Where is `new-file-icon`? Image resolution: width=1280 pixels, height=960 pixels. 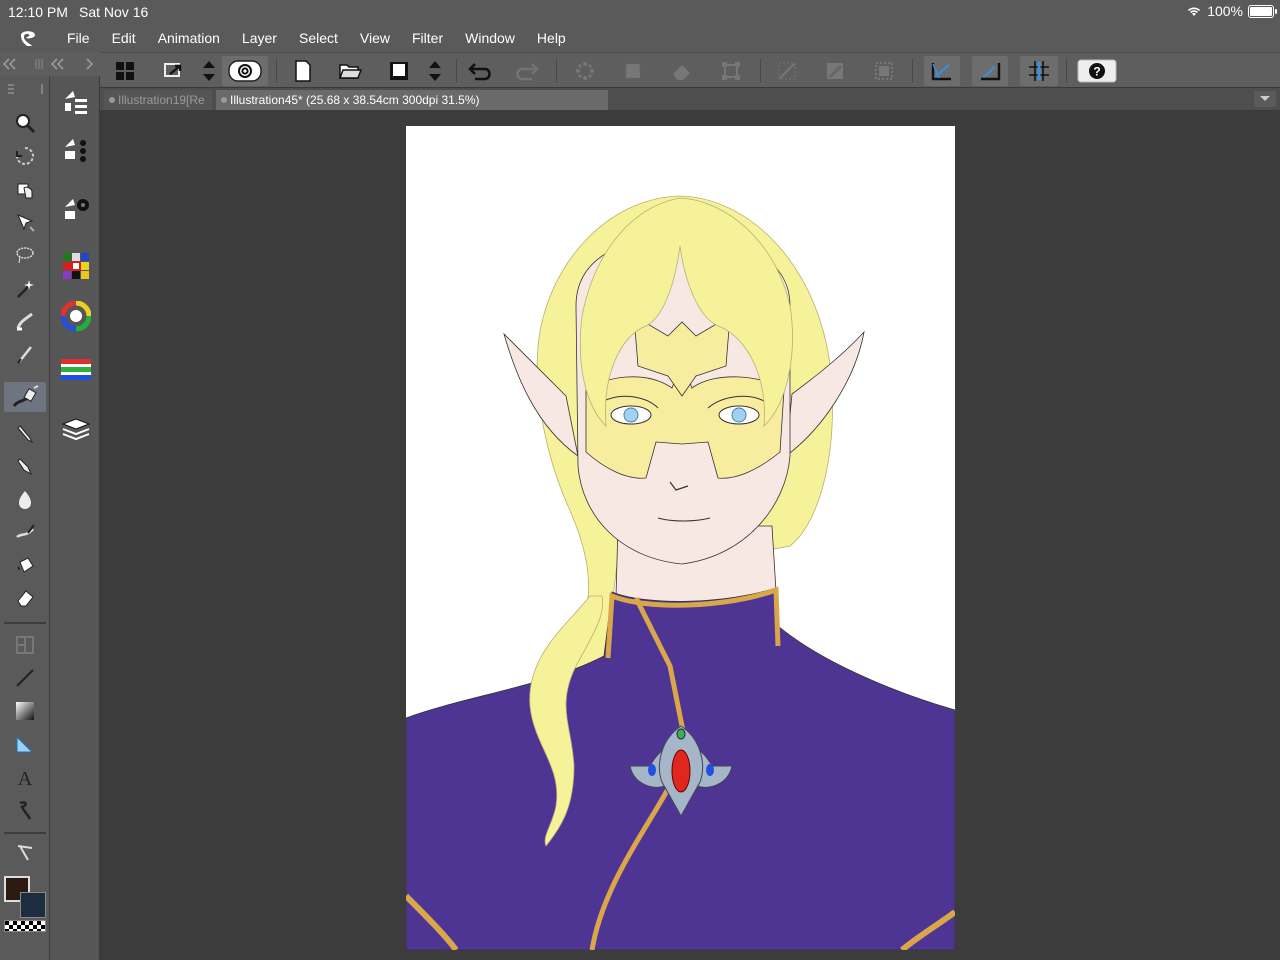
new-file-icon is located at coordinates (303, 71).